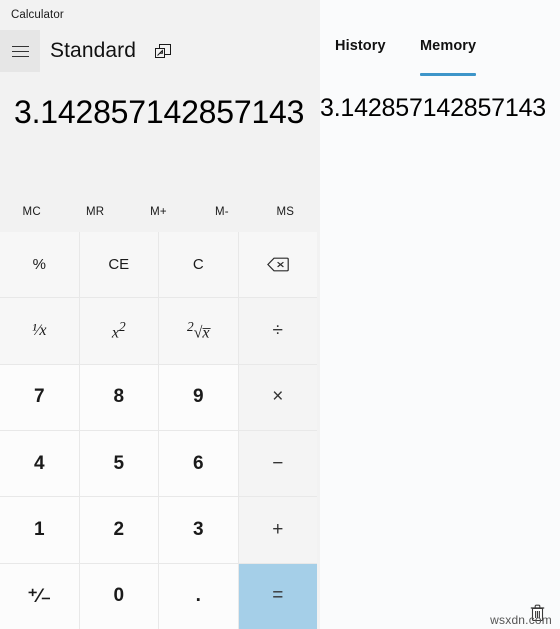 This screenshot has width=560, height=629. What do you see at coordinates (448, 74) in the screenshot?
I see `tab-selected-underline` at bounding box center [448, 74].